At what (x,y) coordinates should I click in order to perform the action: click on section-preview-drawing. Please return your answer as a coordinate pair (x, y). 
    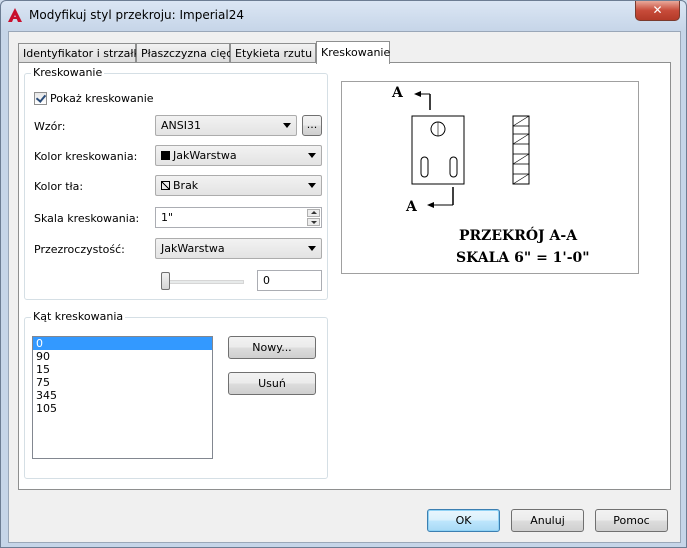
    Looking at the image, I should click on (470, 149).